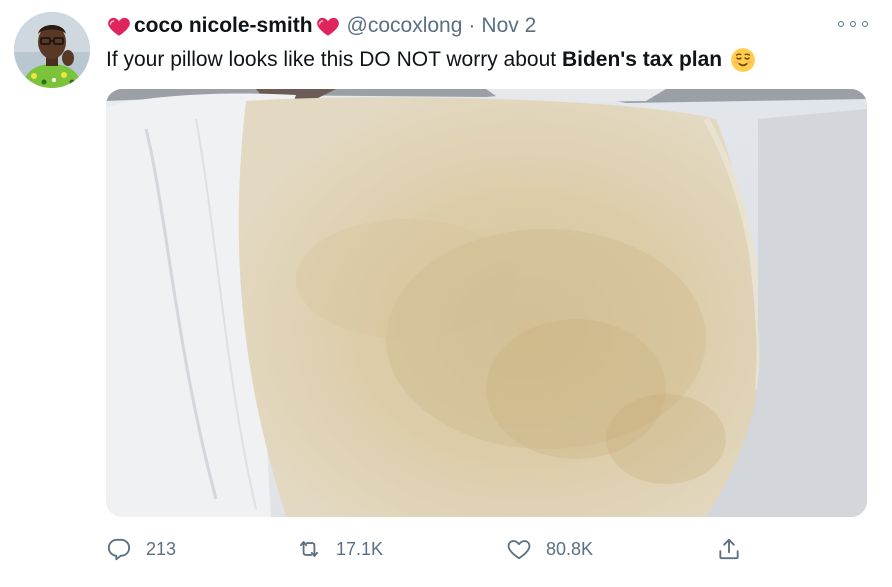  I want to click on avatar, so click(52, 50).